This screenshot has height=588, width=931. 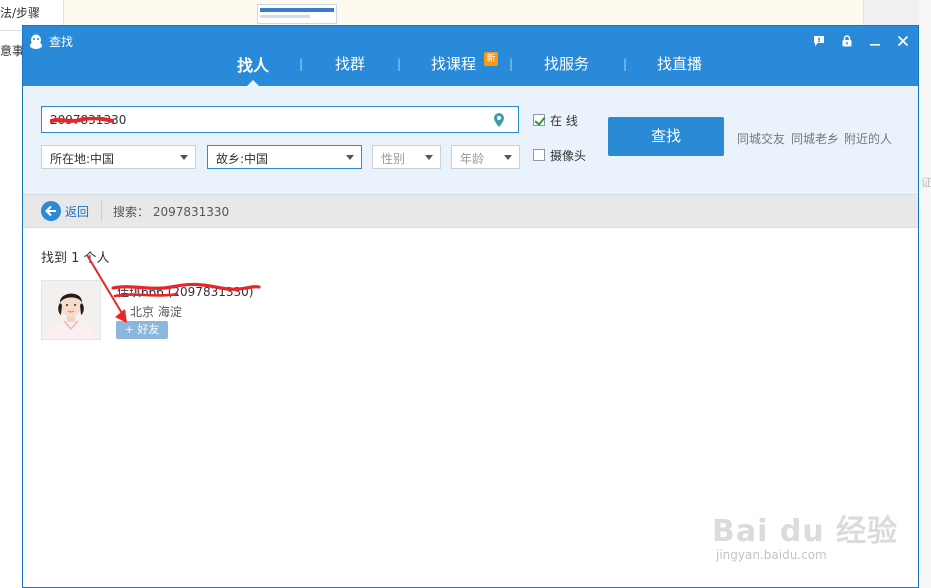 I want to click on location-select: 所在地:中国, so click(x=118, y=157).